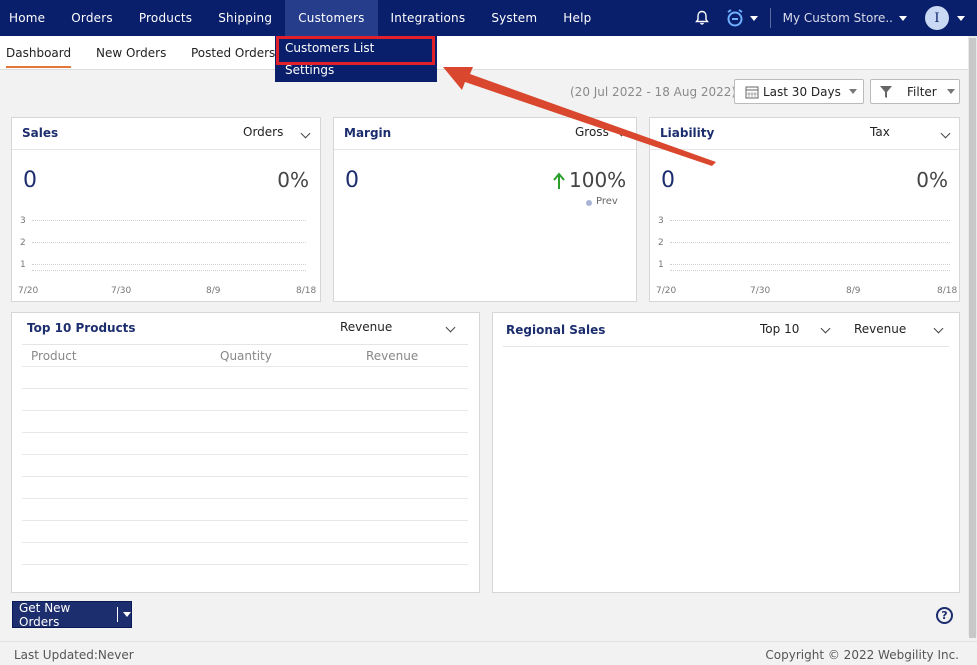  I want to click on margin-change: 100%, so click(598, 180).